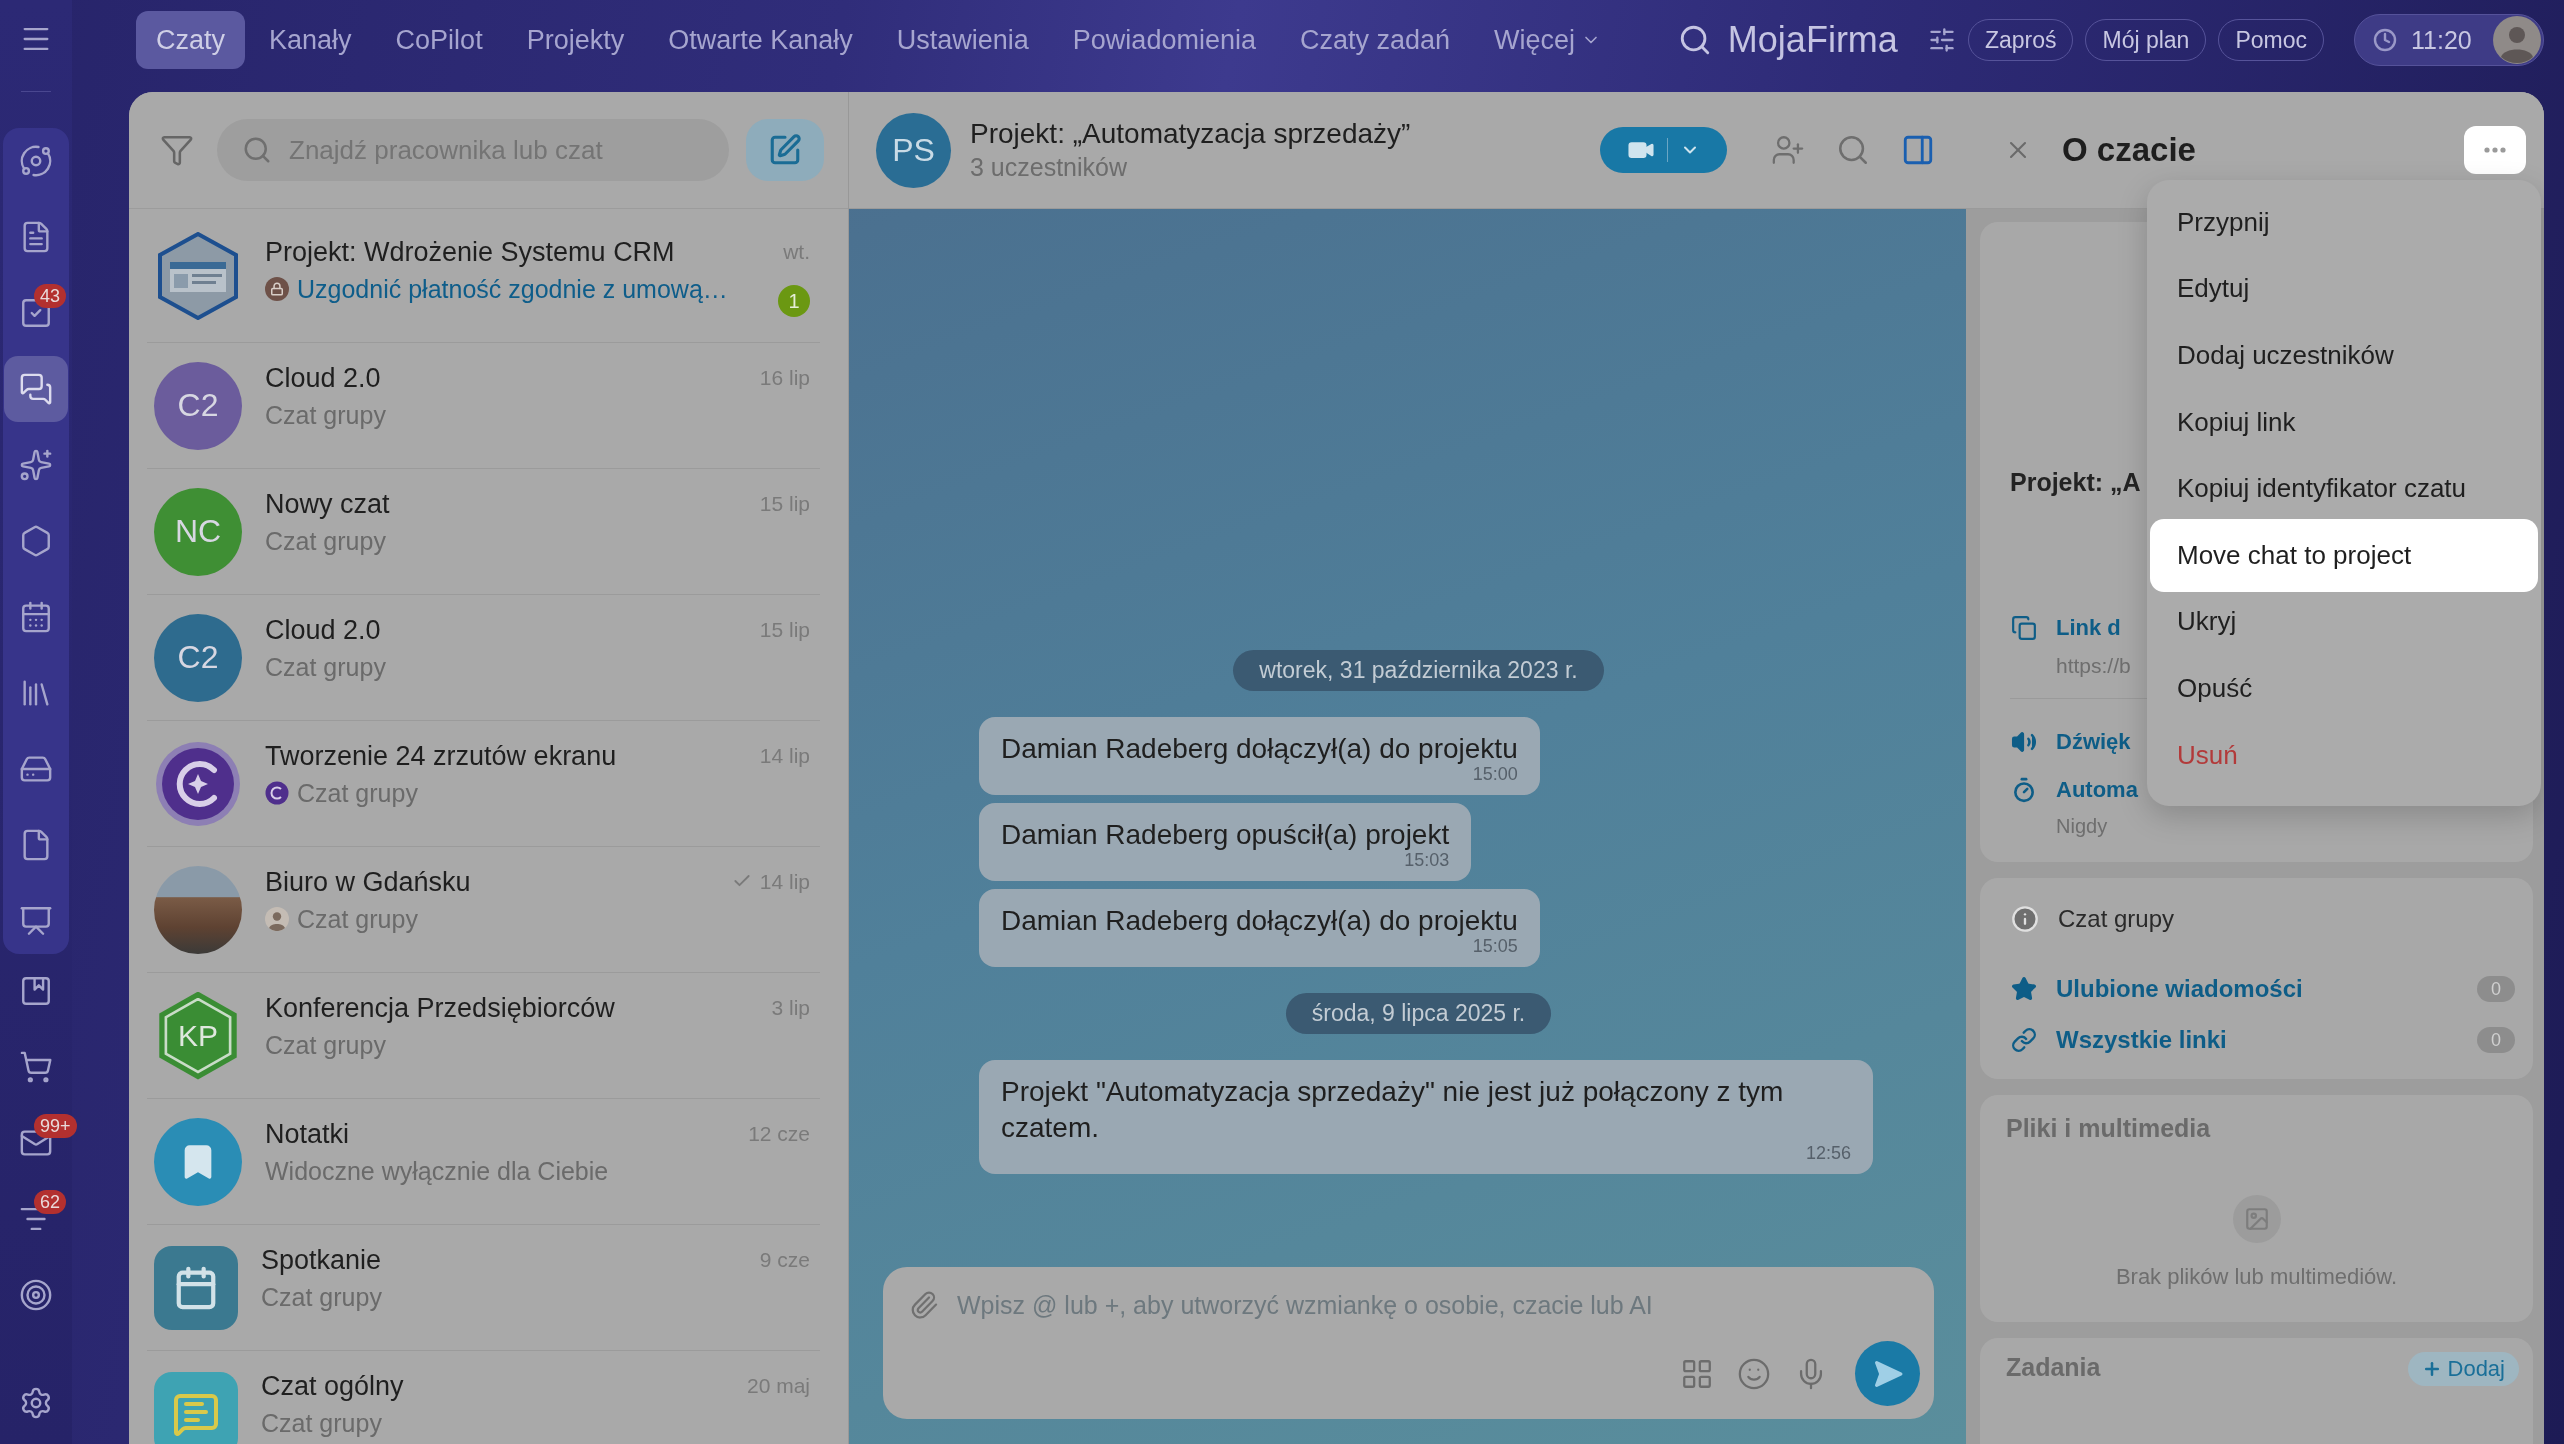 The height and width of the screenshot is (1444, 2564). Describe the element at coordinates (440, 1008) in the screenshot. I see `chat-title: Konferencja Przedsiębiorców` at that location.